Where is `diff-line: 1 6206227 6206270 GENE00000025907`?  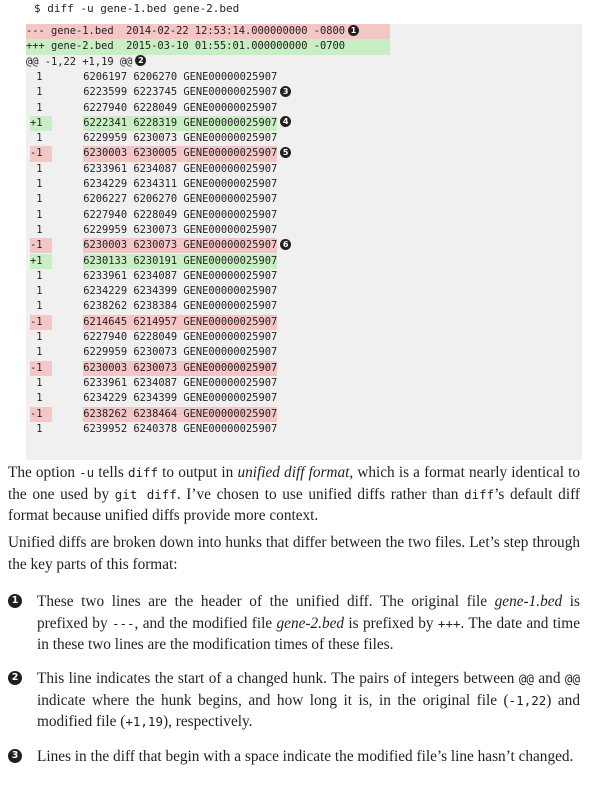 diff-line: 1 6206227 6206270 GENE00000025907 is located at coordinates (153, 199).